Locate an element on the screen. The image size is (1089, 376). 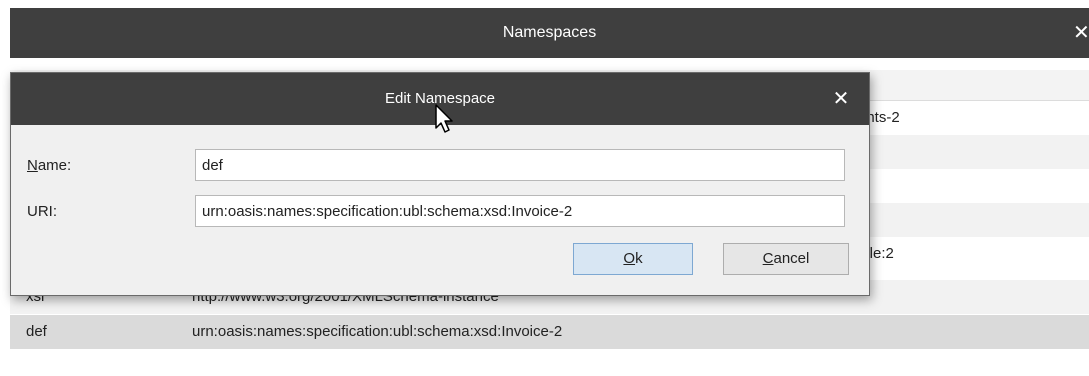
namespace-prefix: def is located at coordinates (36, 331).